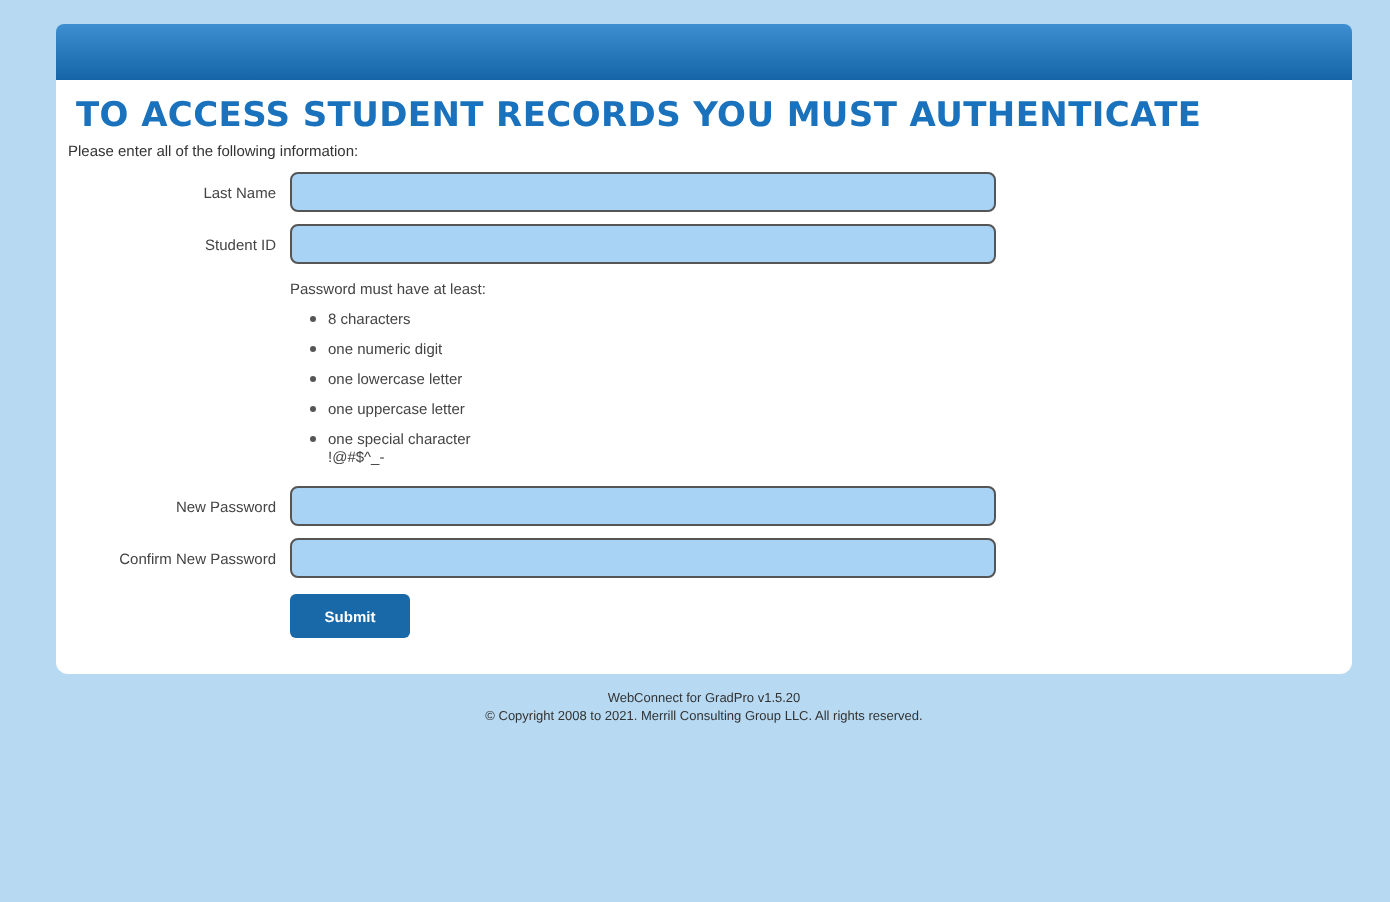 The width and height of the screenshot is (1390, 902). I want to click on page-title: TO ACCESS STUDENT RECORDS YOU MUST AUTHENTICATE, so click(640, 116).